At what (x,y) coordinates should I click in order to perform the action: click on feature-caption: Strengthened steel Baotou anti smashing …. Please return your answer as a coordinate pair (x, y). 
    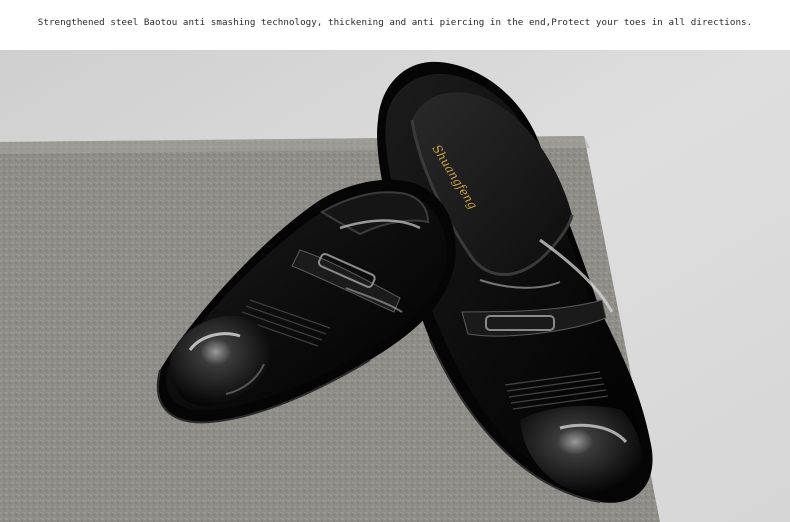
    Looking at the image, I should click on (395, 22).